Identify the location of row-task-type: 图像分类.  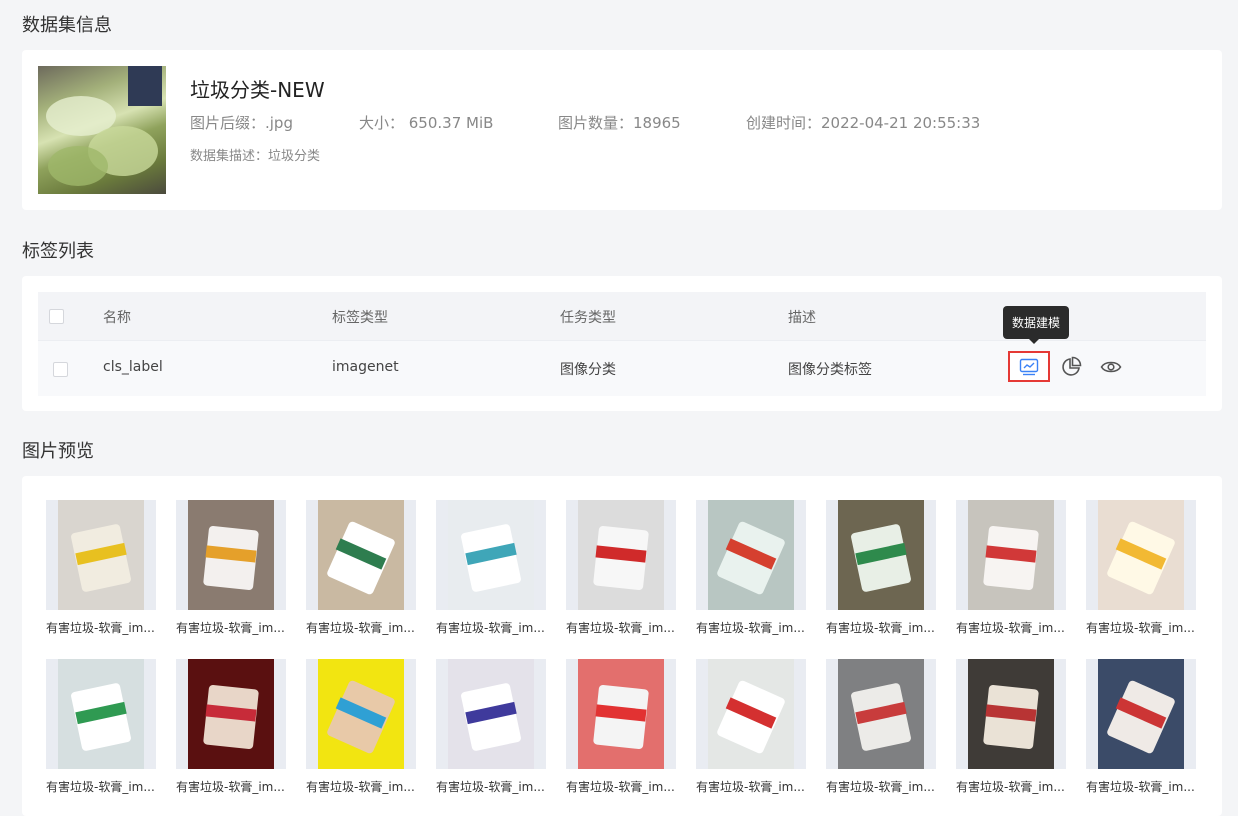
(588, 370).